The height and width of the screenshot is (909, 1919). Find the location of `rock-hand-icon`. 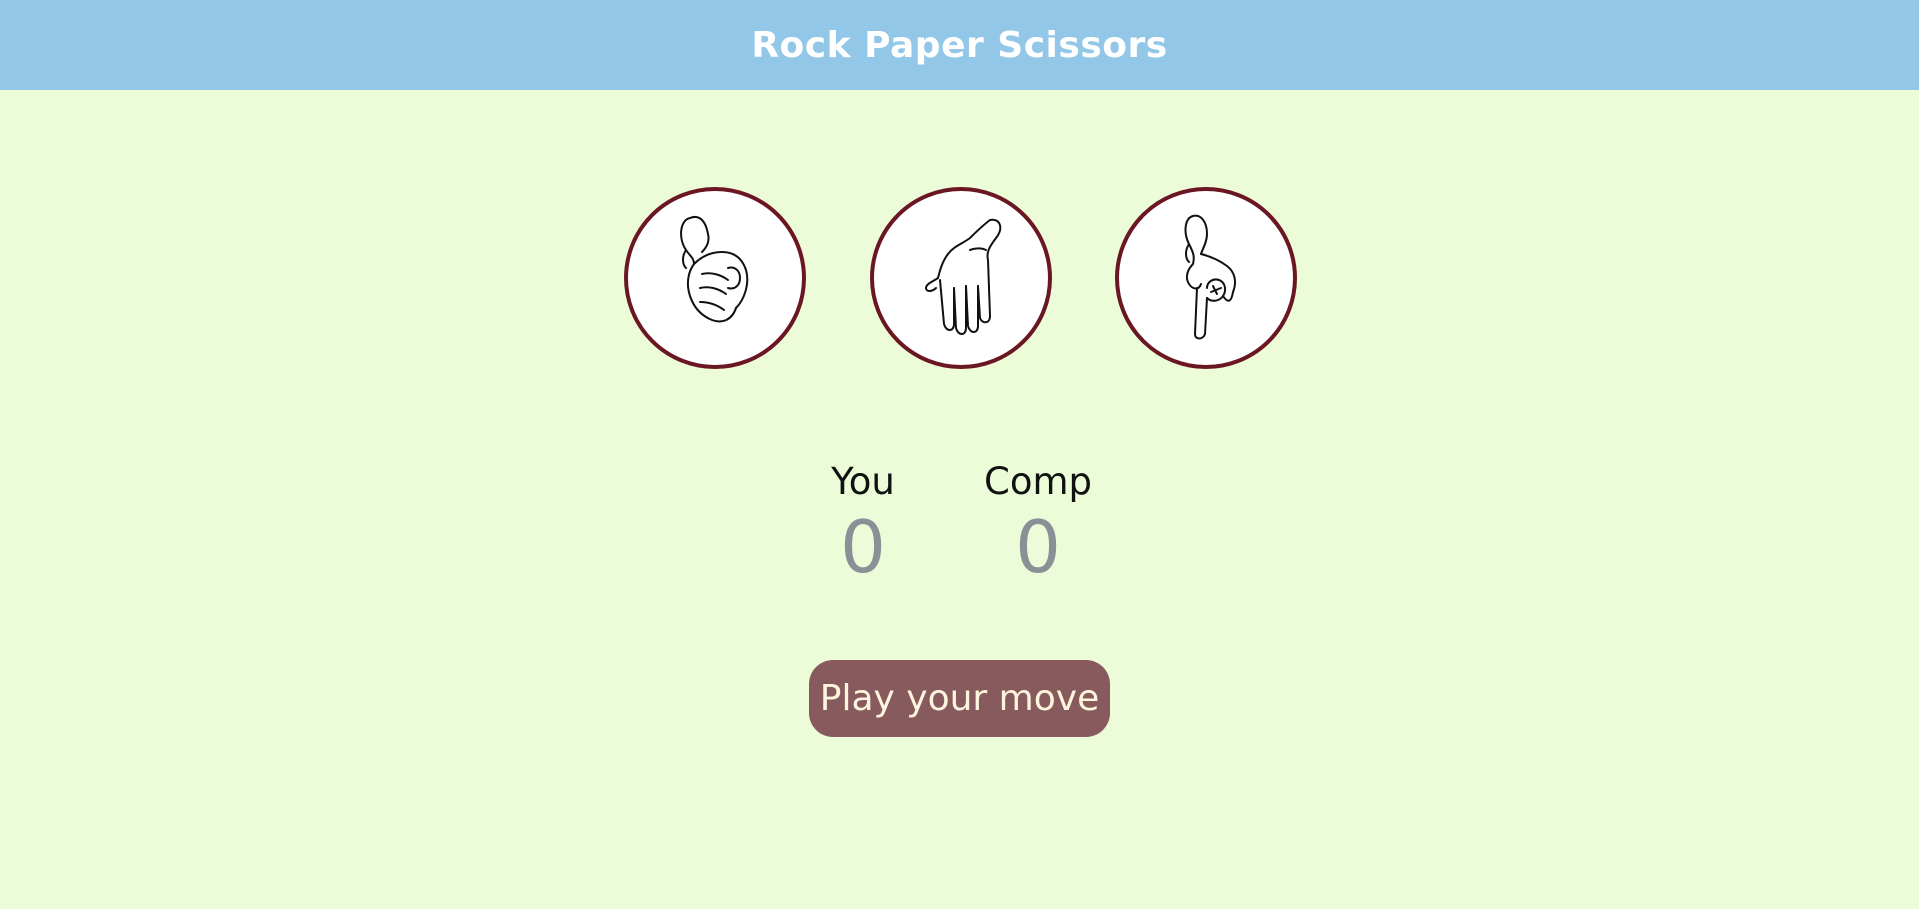

rock-hand-icon is located at coordinates (714, 269).